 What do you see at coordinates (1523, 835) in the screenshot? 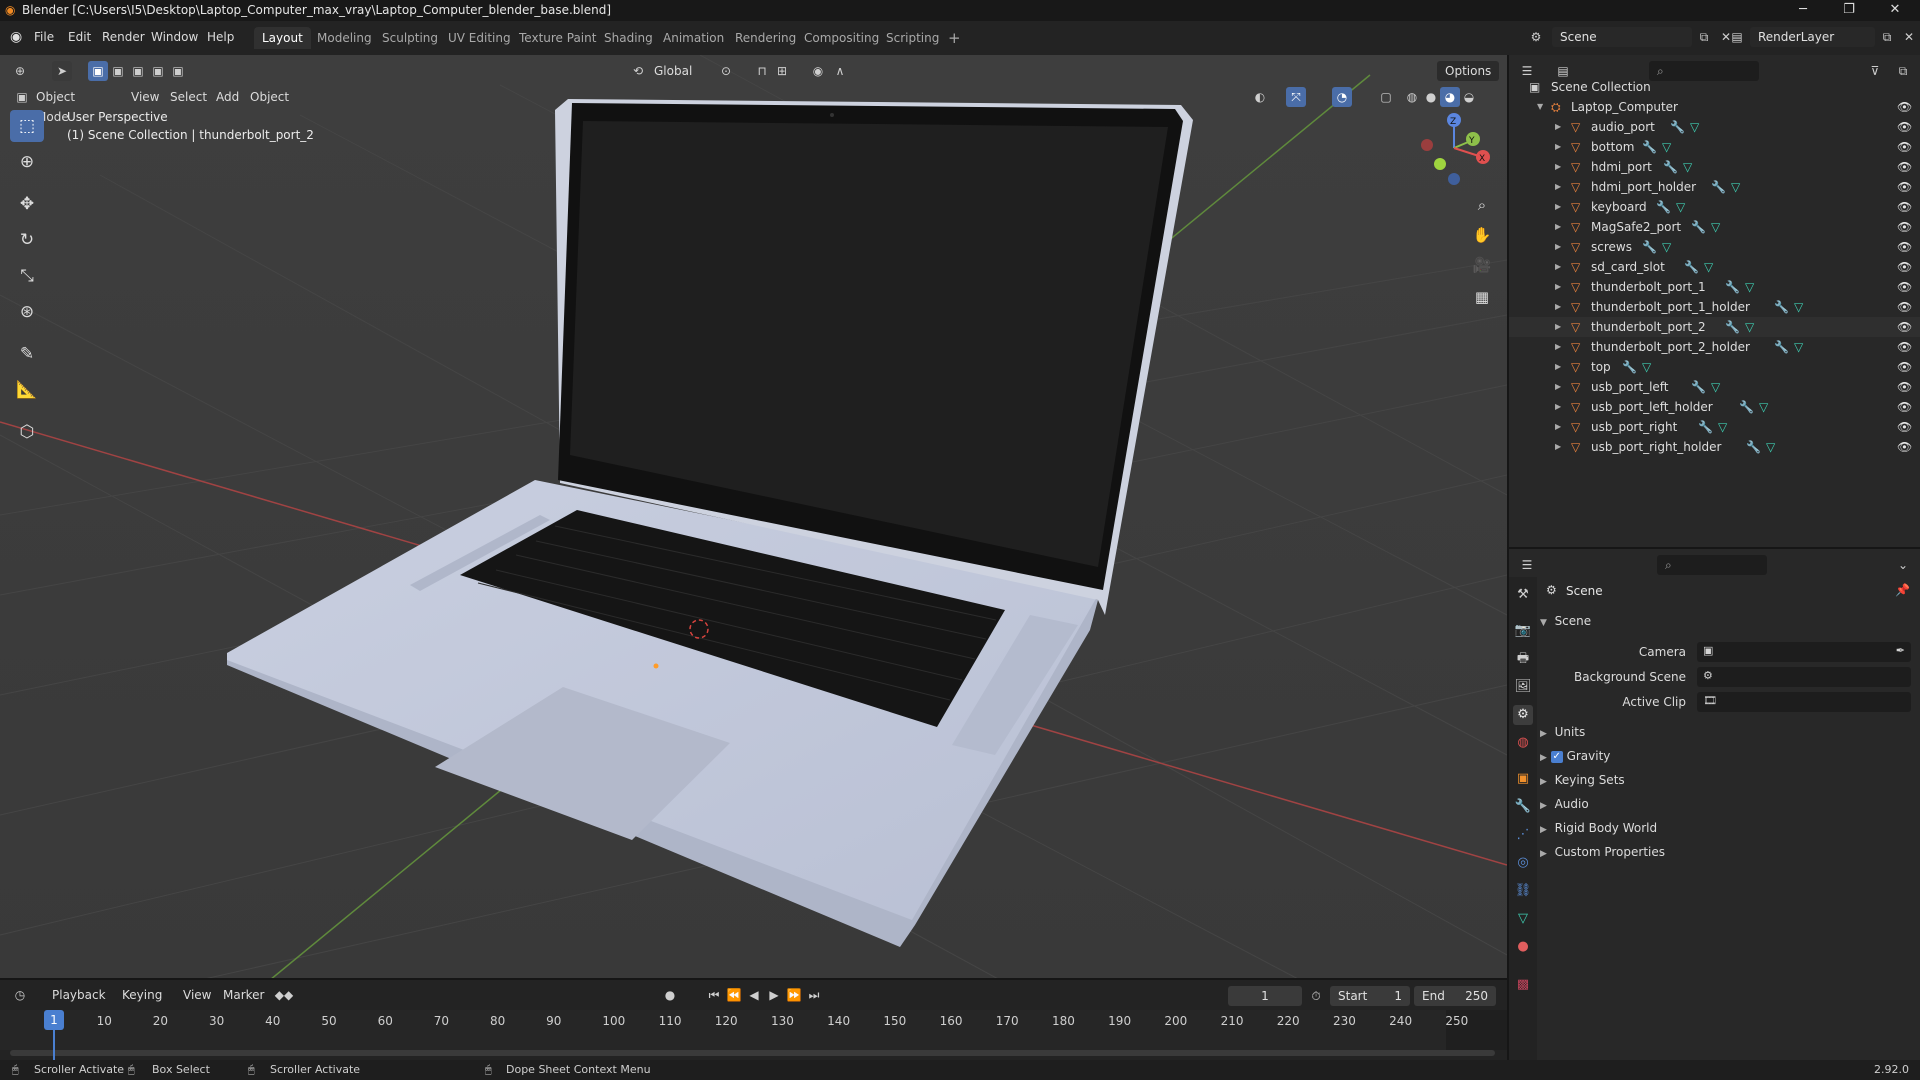
I see `particles-tab-icon: ⋰` at bounding box center [1523, 835].